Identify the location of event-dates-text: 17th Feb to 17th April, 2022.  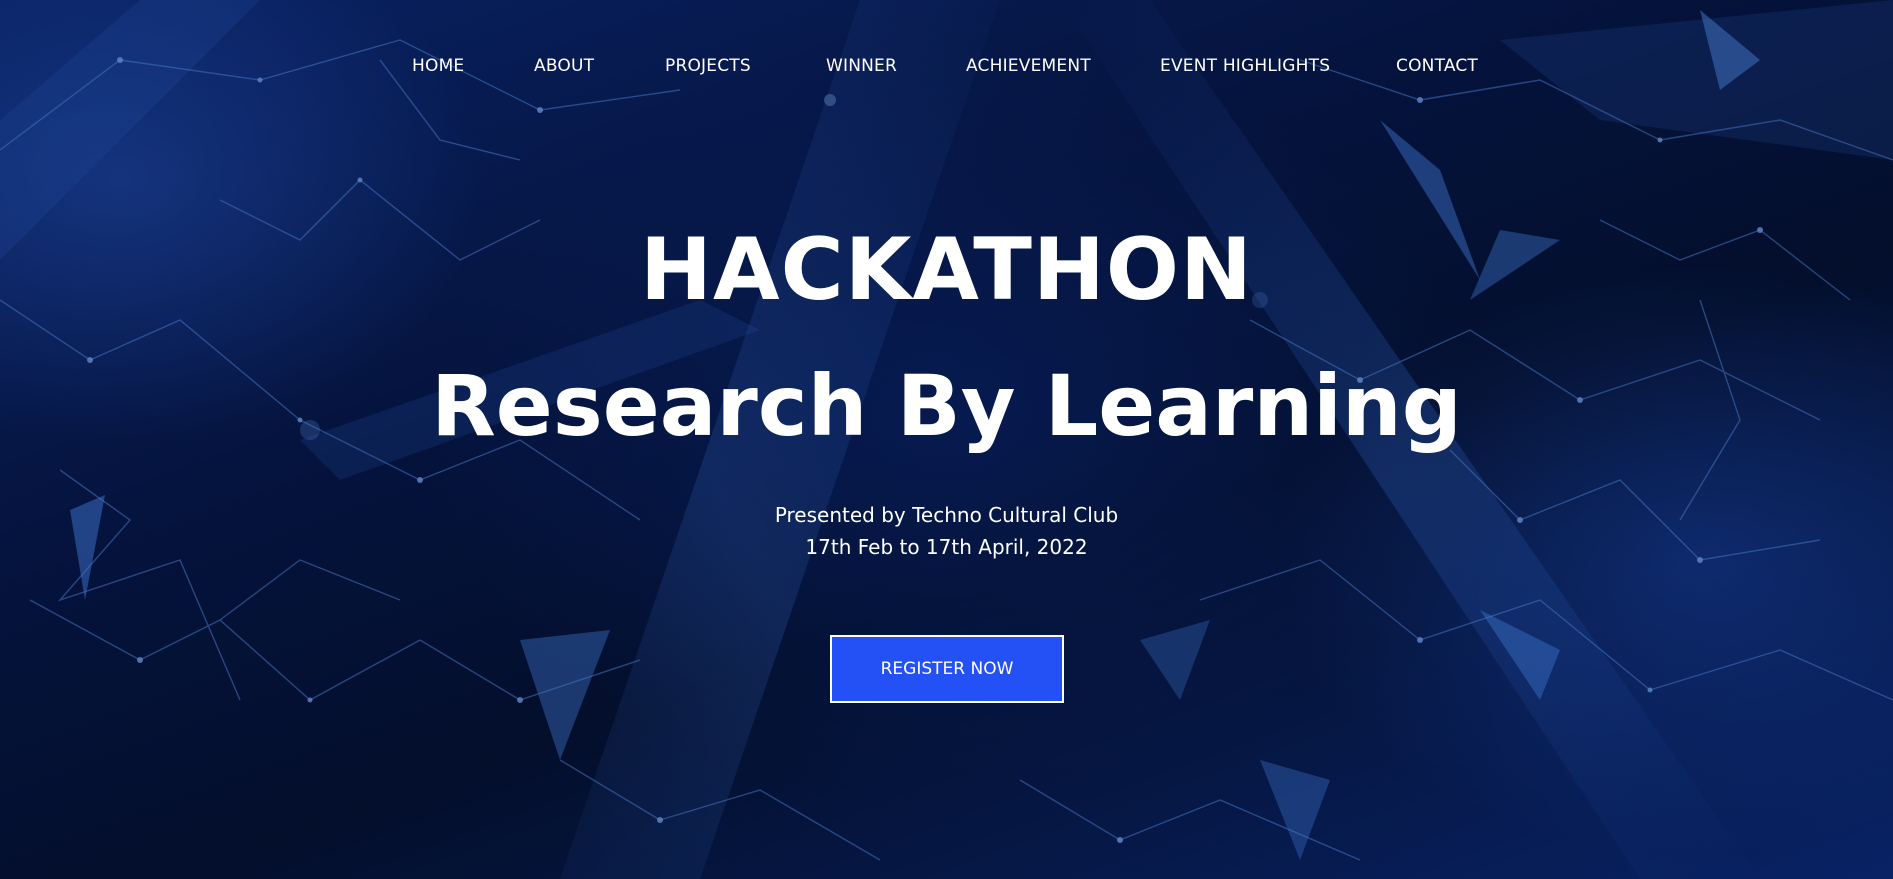
(946, 547).